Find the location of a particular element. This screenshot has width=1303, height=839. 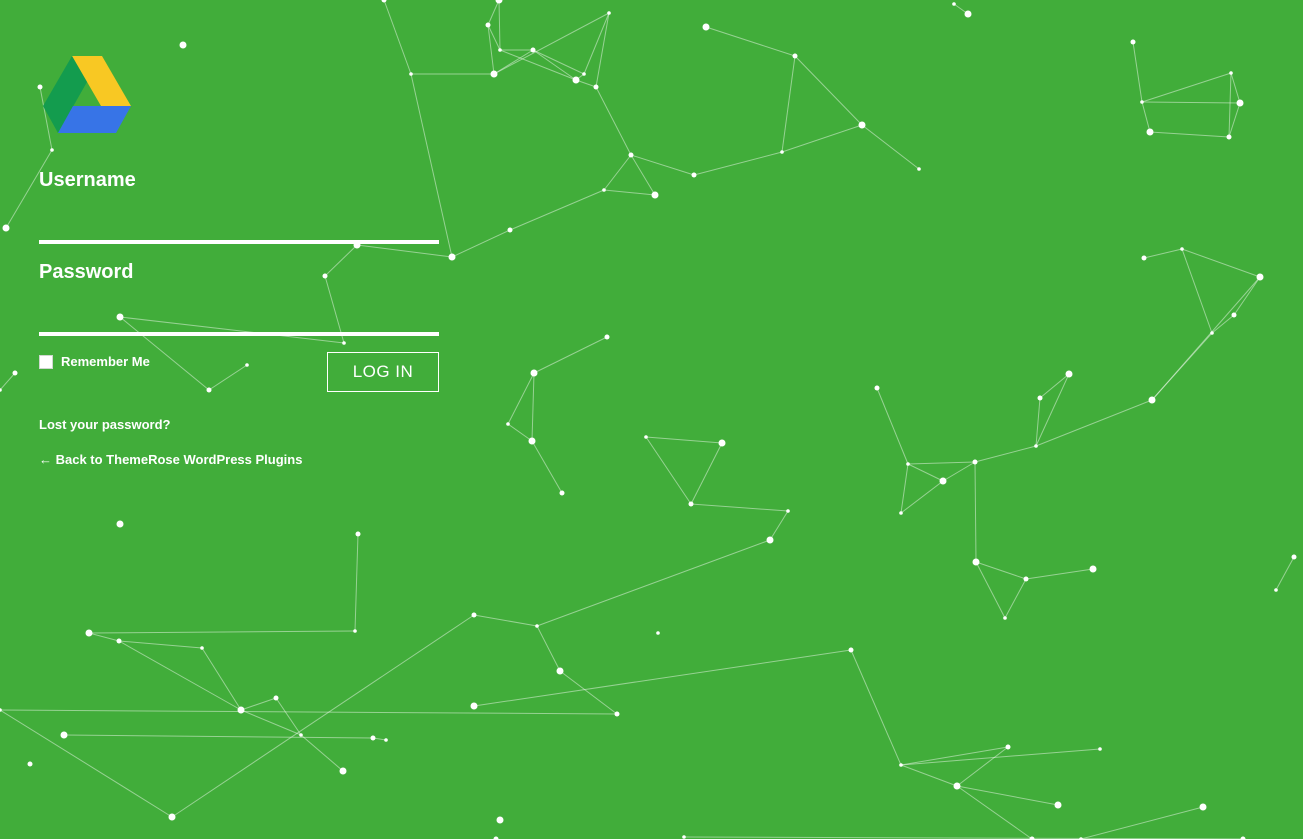

google-drive-icon is located at coordinates (87, 94).